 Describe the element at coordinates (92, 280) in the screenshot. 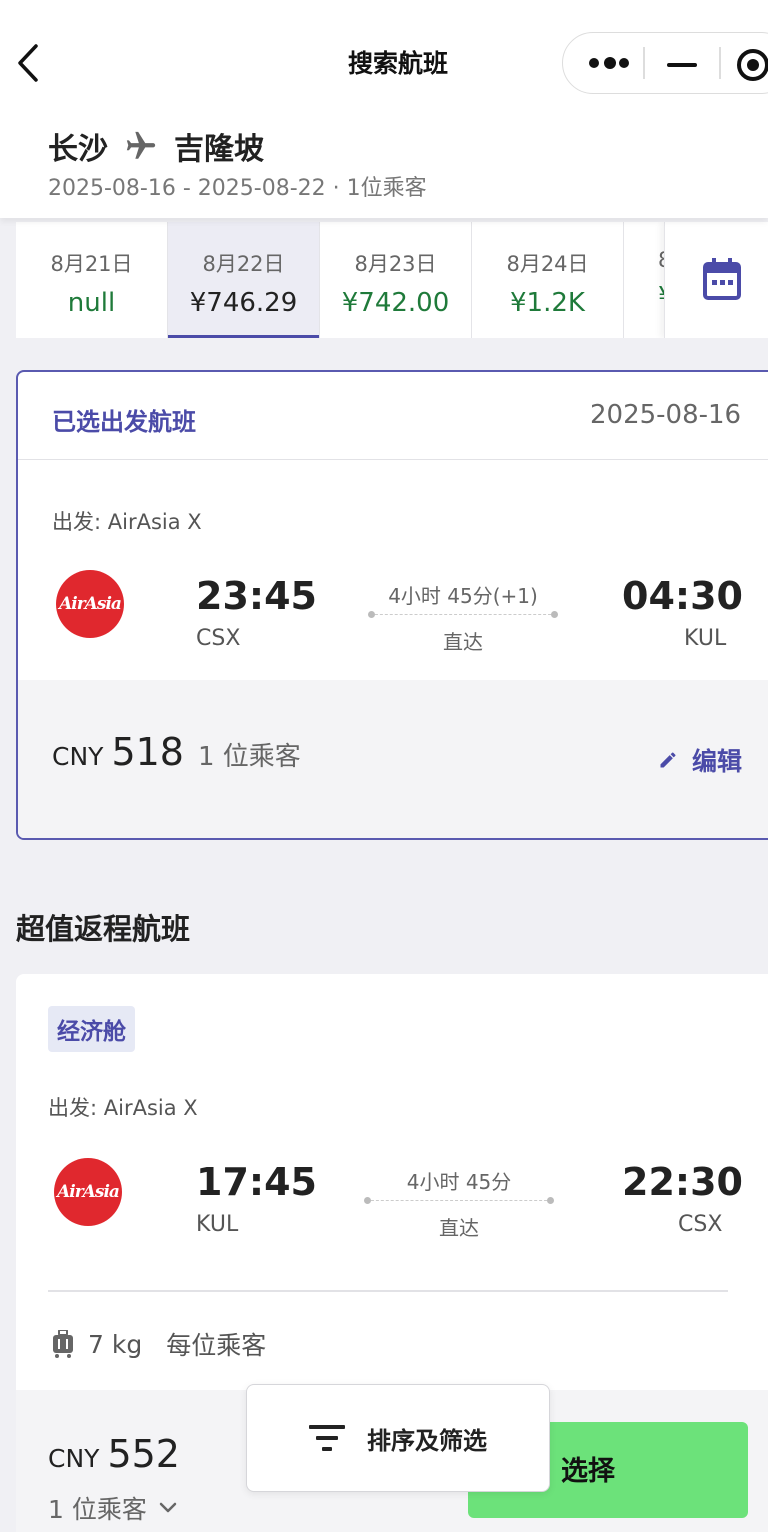

I see `date-option: 8月21日 null` at that location.